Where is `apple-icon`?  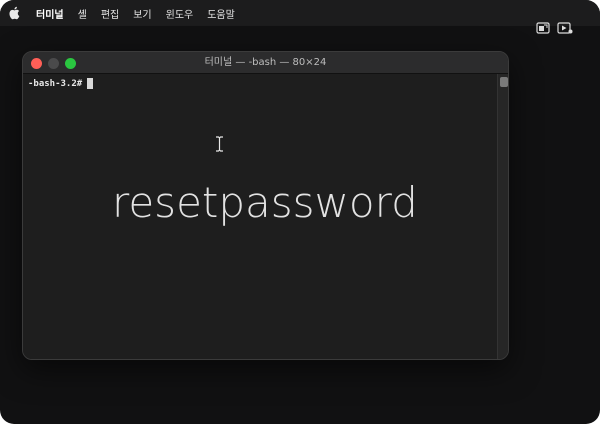
apple-icon is located at coordinates (15, 13).